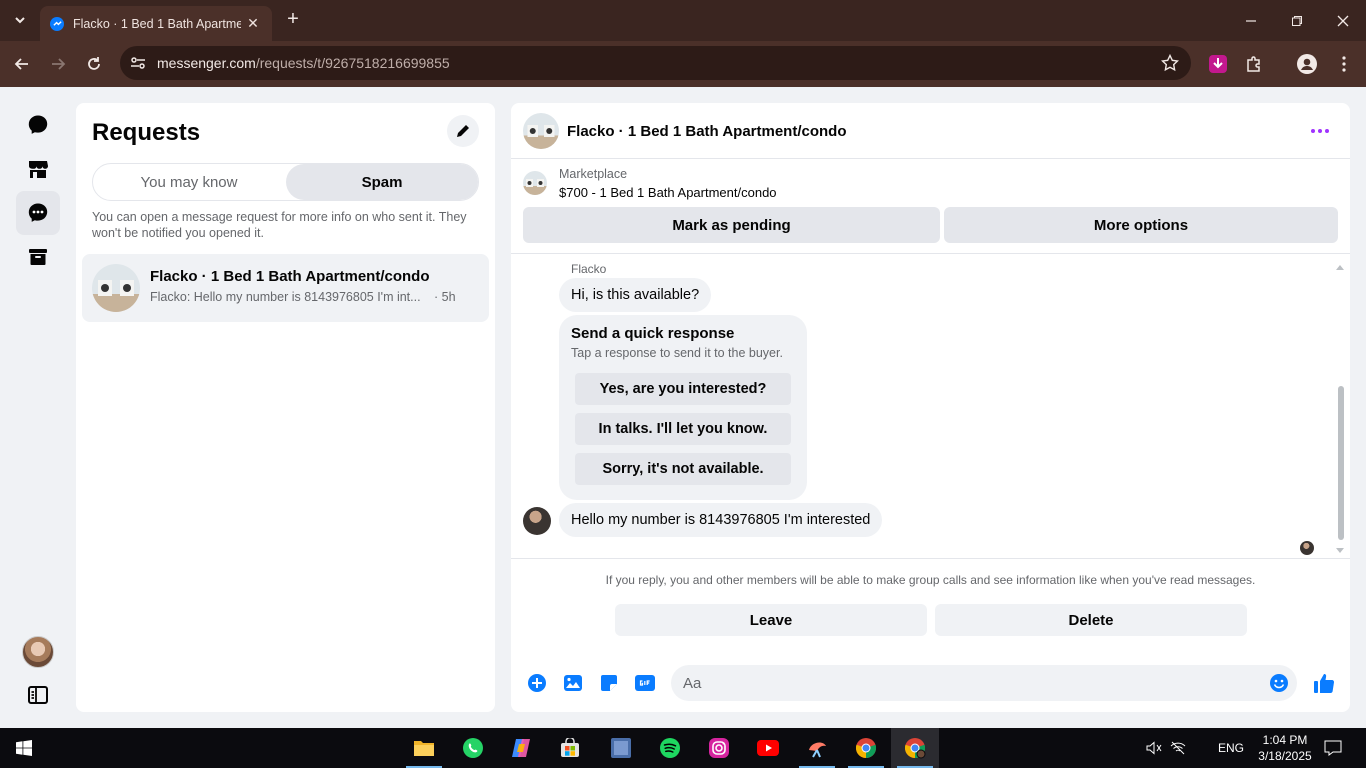 The width and height of the screenshot is (1366, 768). What do you see at coordinates (206, 63) in the screenshot?
I see `url-host: messenger.com` at bounding box center [206, 63].